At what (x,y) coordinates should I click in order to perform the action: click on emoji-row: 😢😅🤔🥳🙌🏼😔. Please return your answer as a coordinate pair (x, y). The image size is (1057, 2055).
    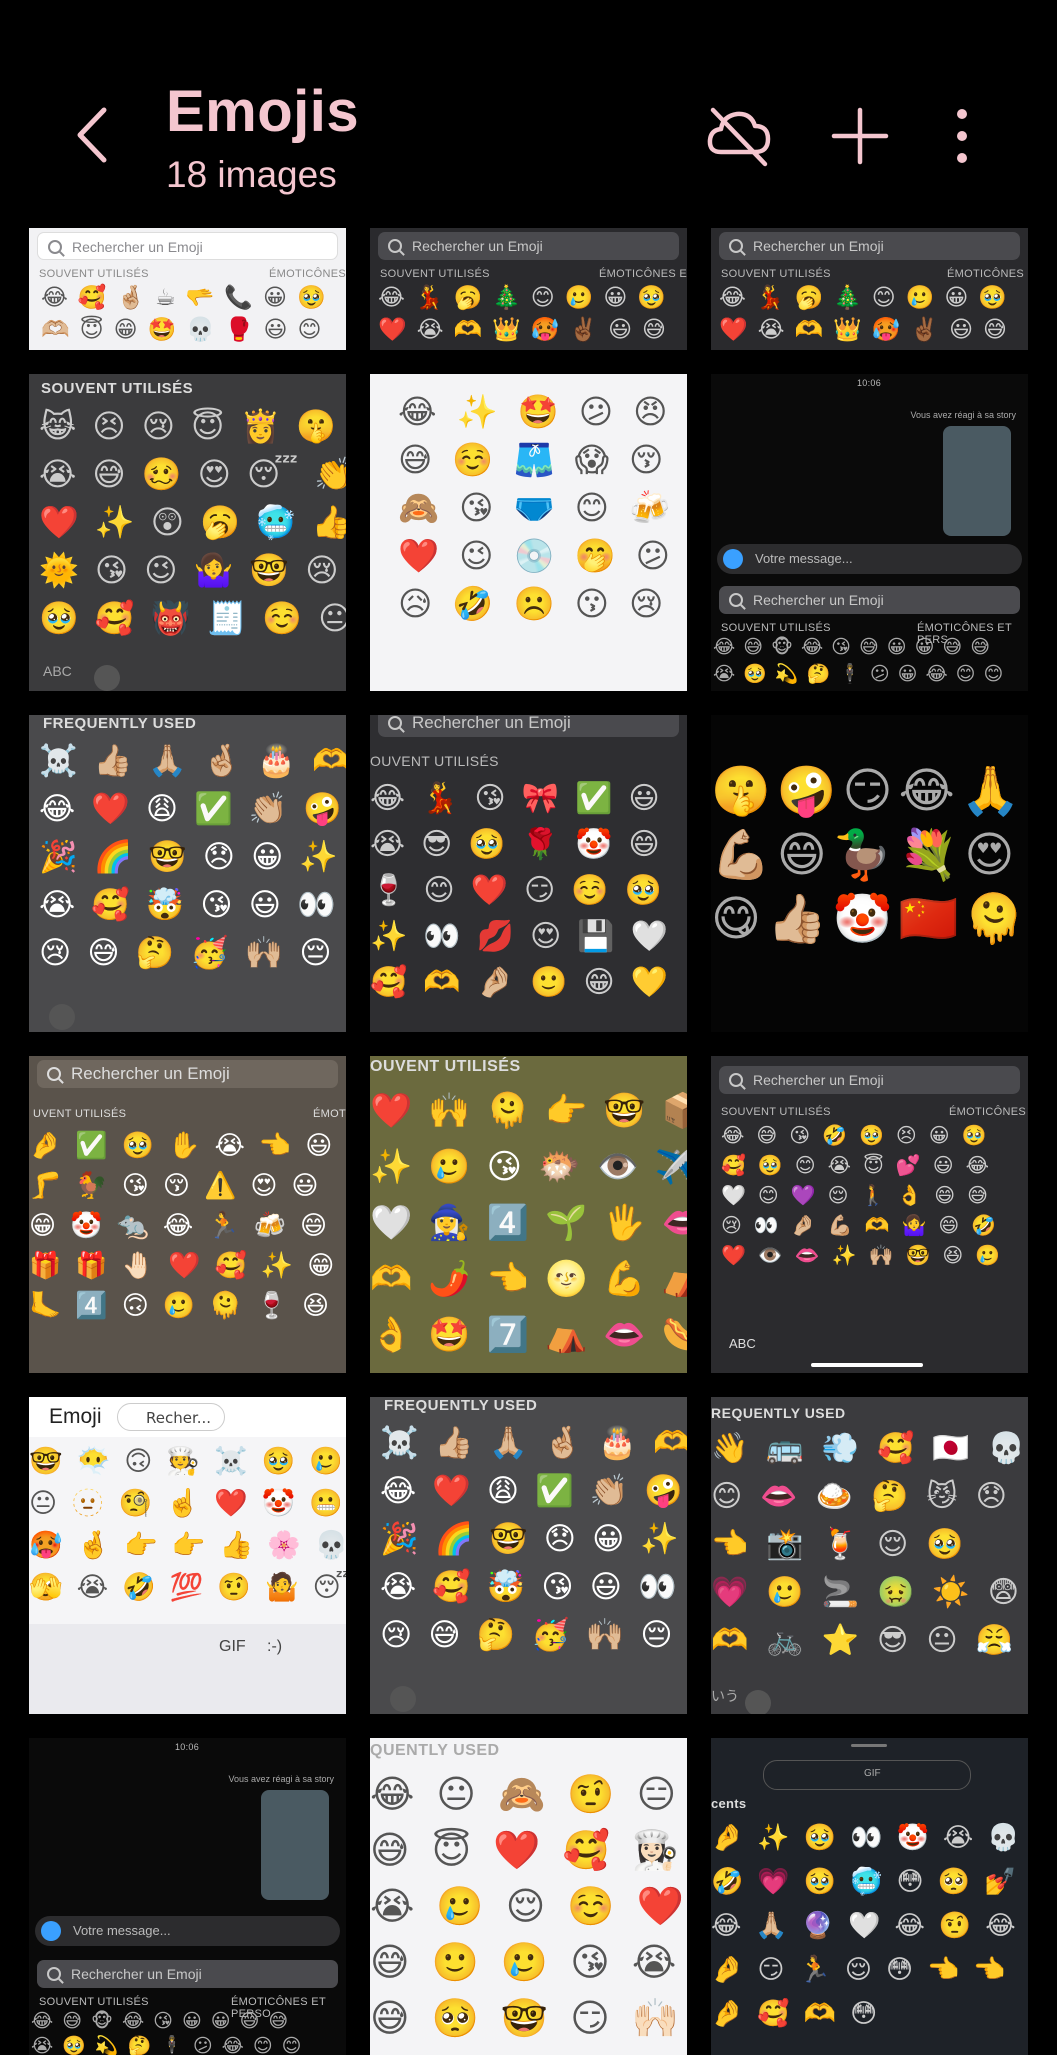
    Looking at the image, I should click on (192, 953).